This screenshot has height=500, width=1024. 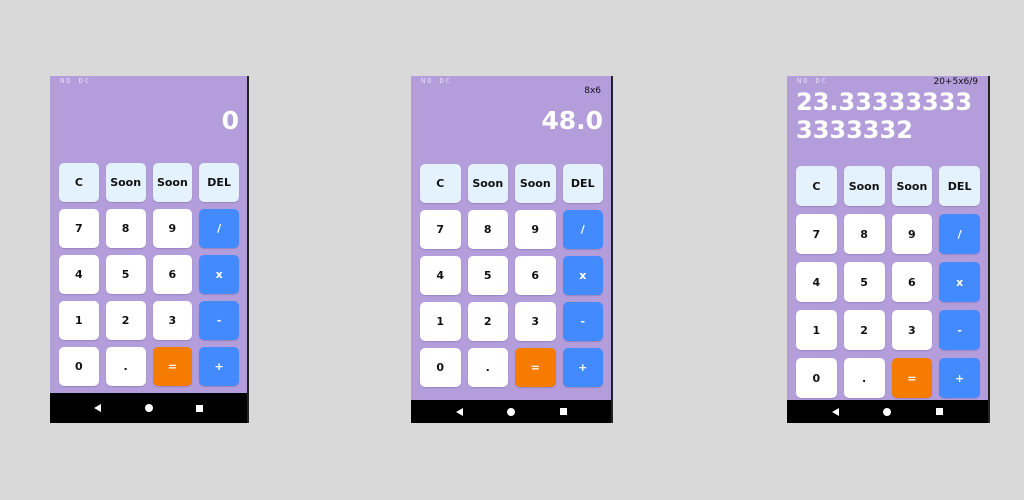 What do you see at coordinates (230, 120) in the screenshot?
I see `result-display: 0` at bounding box center [230, 120].